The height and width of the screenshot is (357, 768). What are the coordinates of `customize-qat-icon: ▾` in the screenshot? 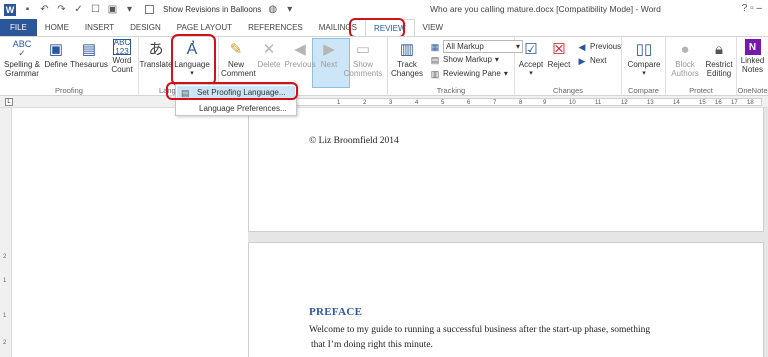 It's located at (129, 9).